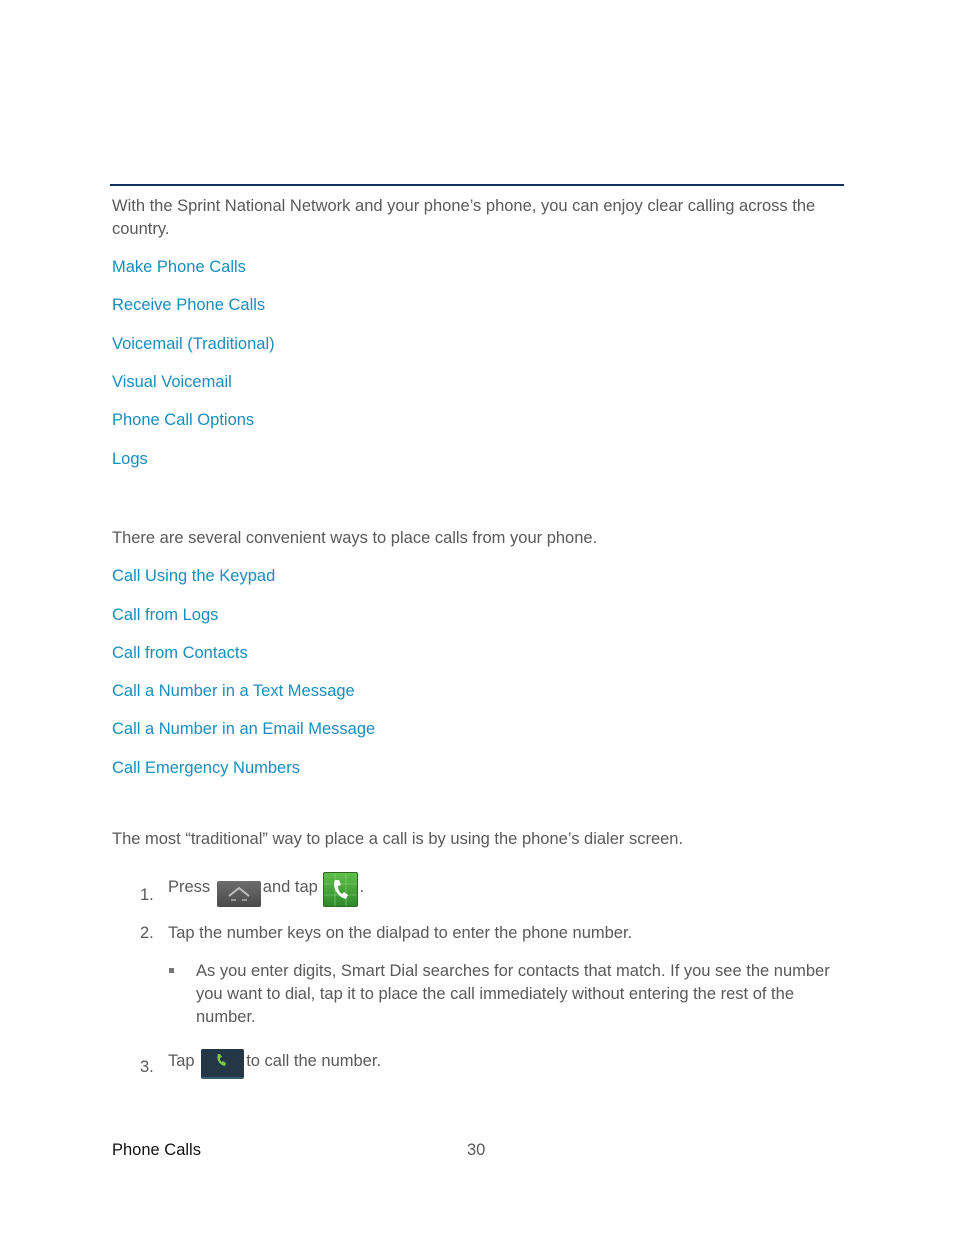  What do you see at coordinates (233, 691) in the screenshot?
I see `link-call-number-text-message: Call a Number in a Text Message` at bounding box center [233, 691].